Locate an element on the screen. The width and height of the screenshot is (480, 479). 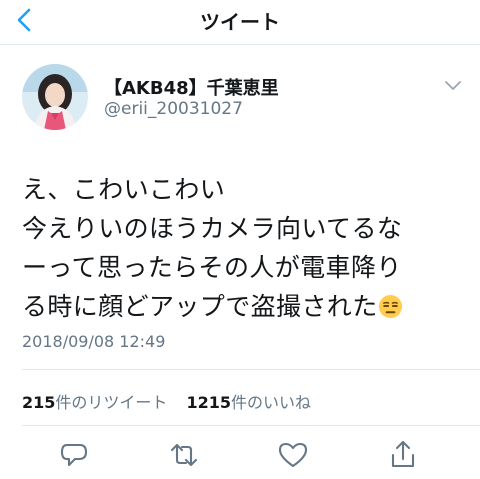
tweet-text-line-last: る時に顔どアップで盗撮された is located at coordinates (246, 306).